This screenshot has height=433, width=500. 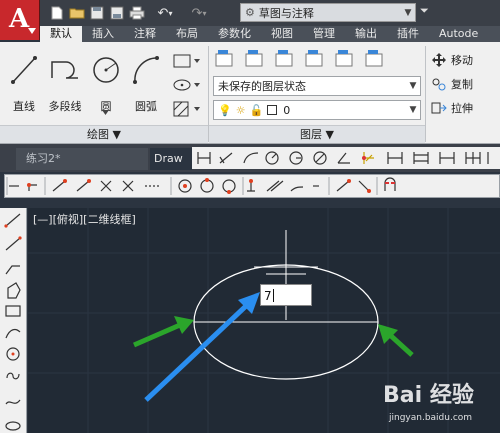 I want to click on tab-insert: 插入, so click(x=103, y=34).